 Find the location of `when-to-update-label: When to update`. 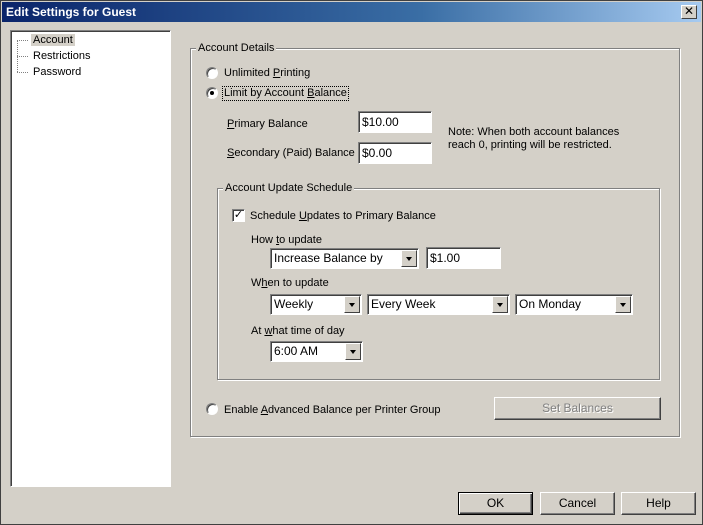

when-to-update-label: When to update is located at coordinates (290, 283).